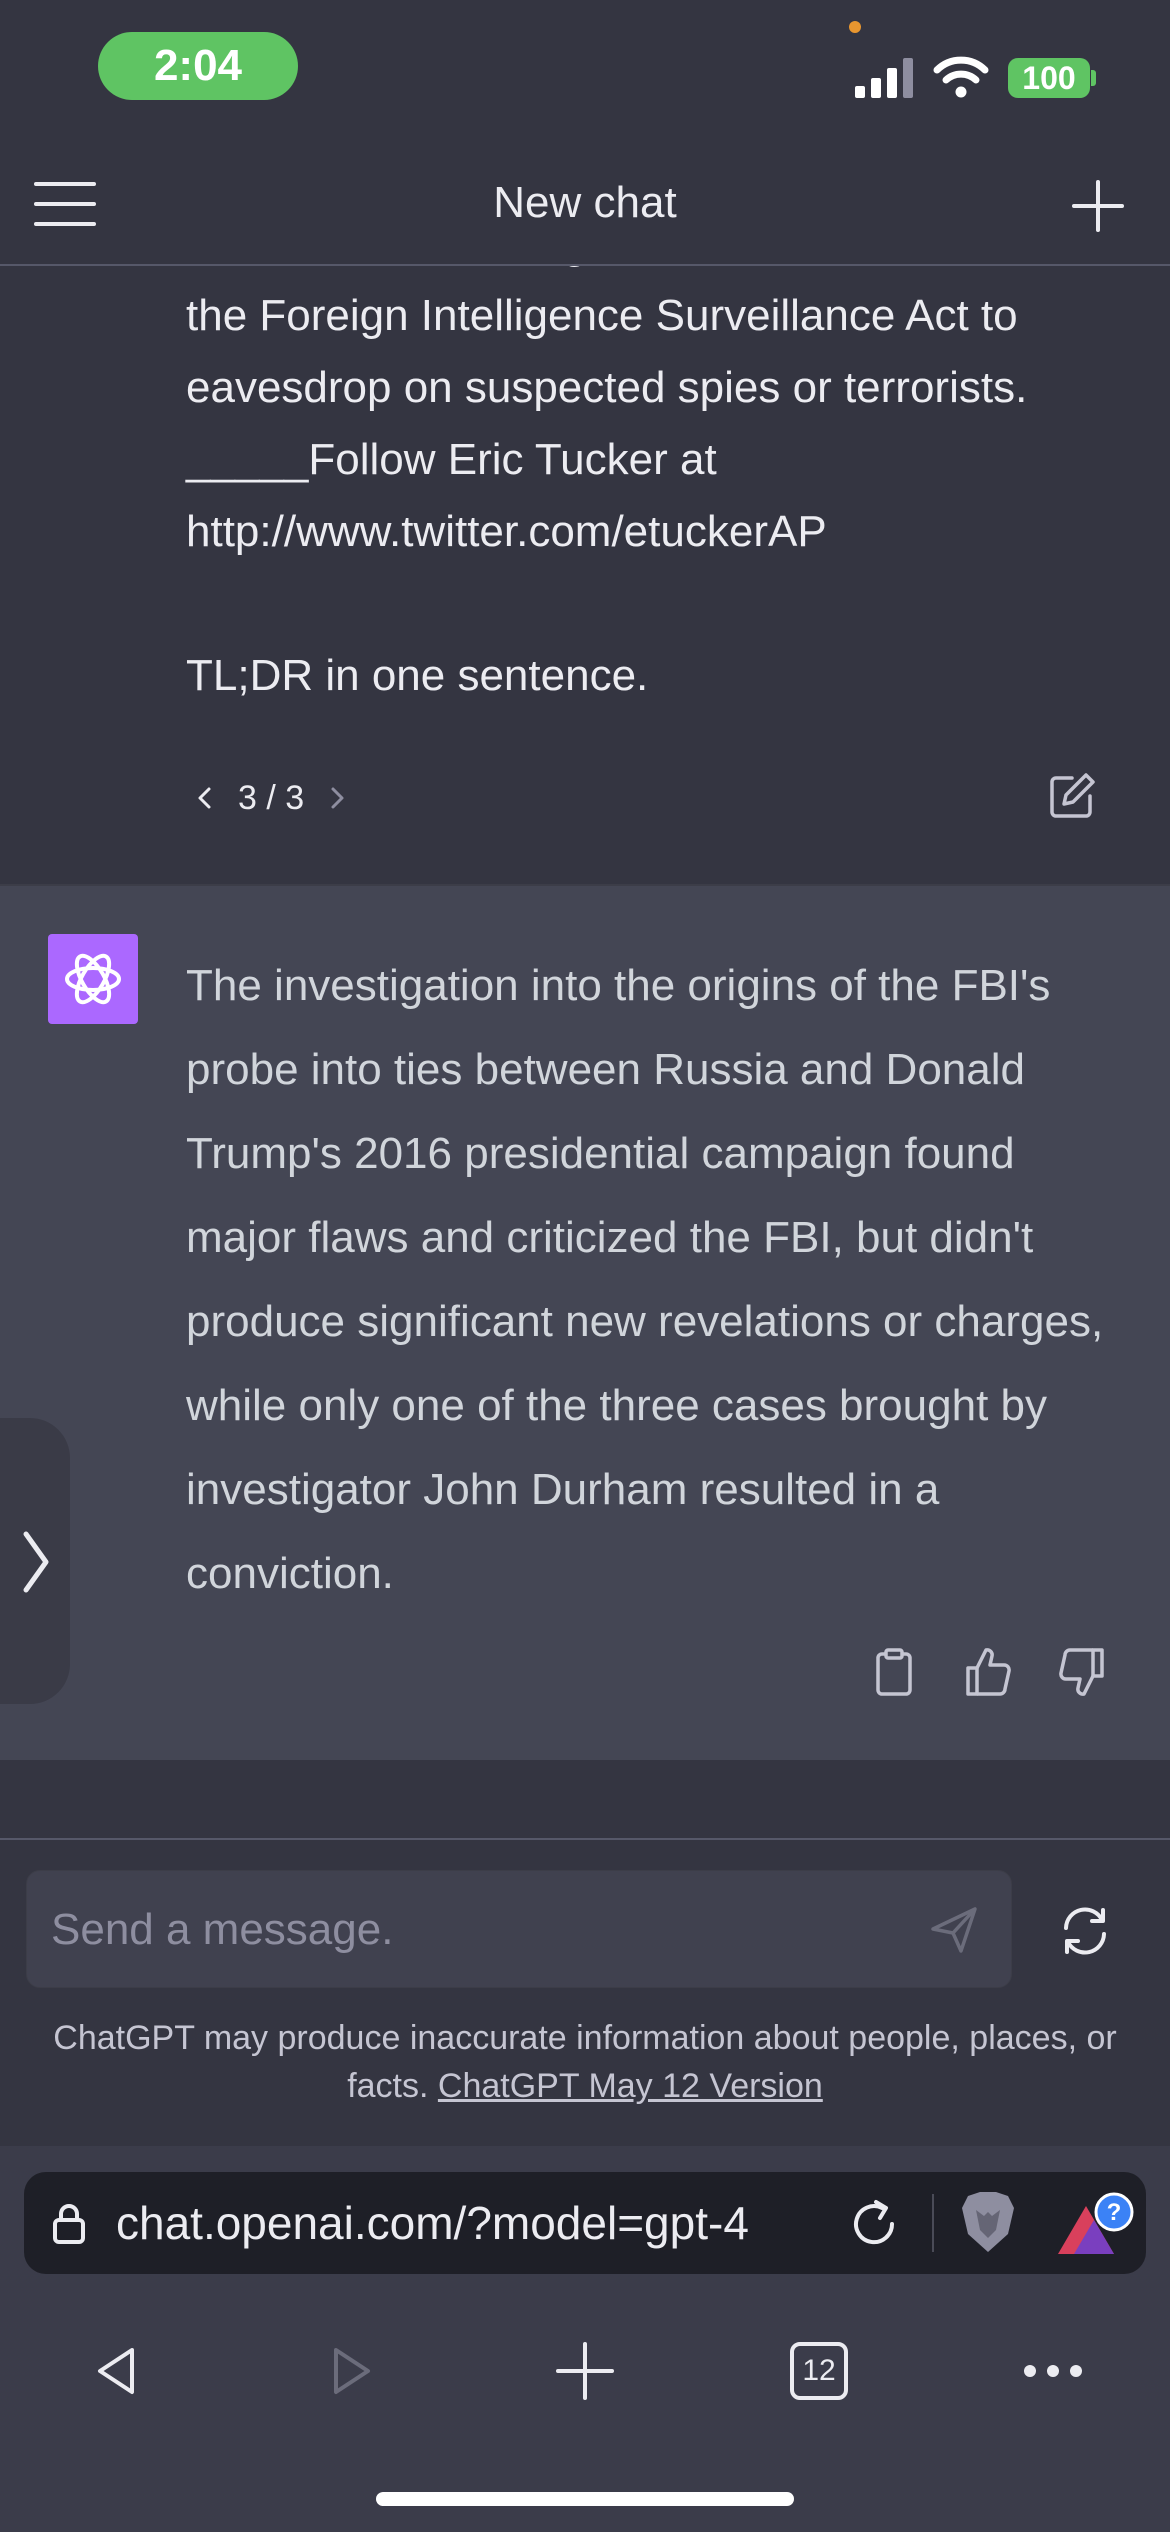 This screenshot has width=1170, height=2532. Describe the element at coordinates (954, 1930) in the screenshot. I see `send-icon` at that location.